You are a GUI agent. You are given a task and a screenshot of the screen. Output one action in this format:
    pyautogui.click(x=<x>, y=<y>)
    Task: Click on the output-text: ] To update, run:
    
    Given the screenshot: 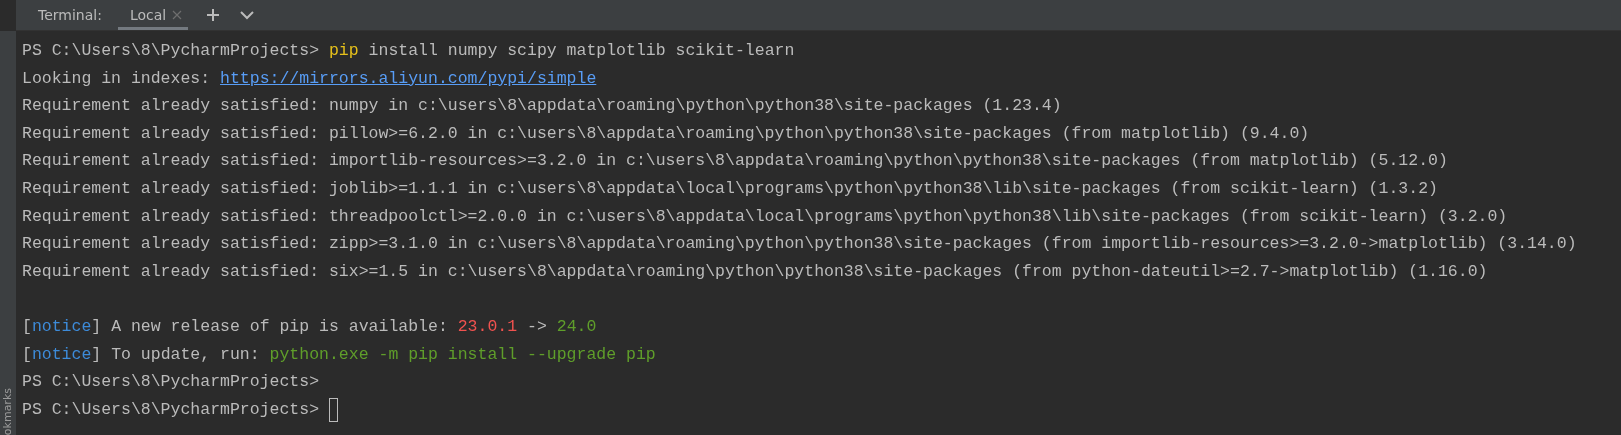 What is the action you would take?
    pyautogui.click(x=176, y=354)
    